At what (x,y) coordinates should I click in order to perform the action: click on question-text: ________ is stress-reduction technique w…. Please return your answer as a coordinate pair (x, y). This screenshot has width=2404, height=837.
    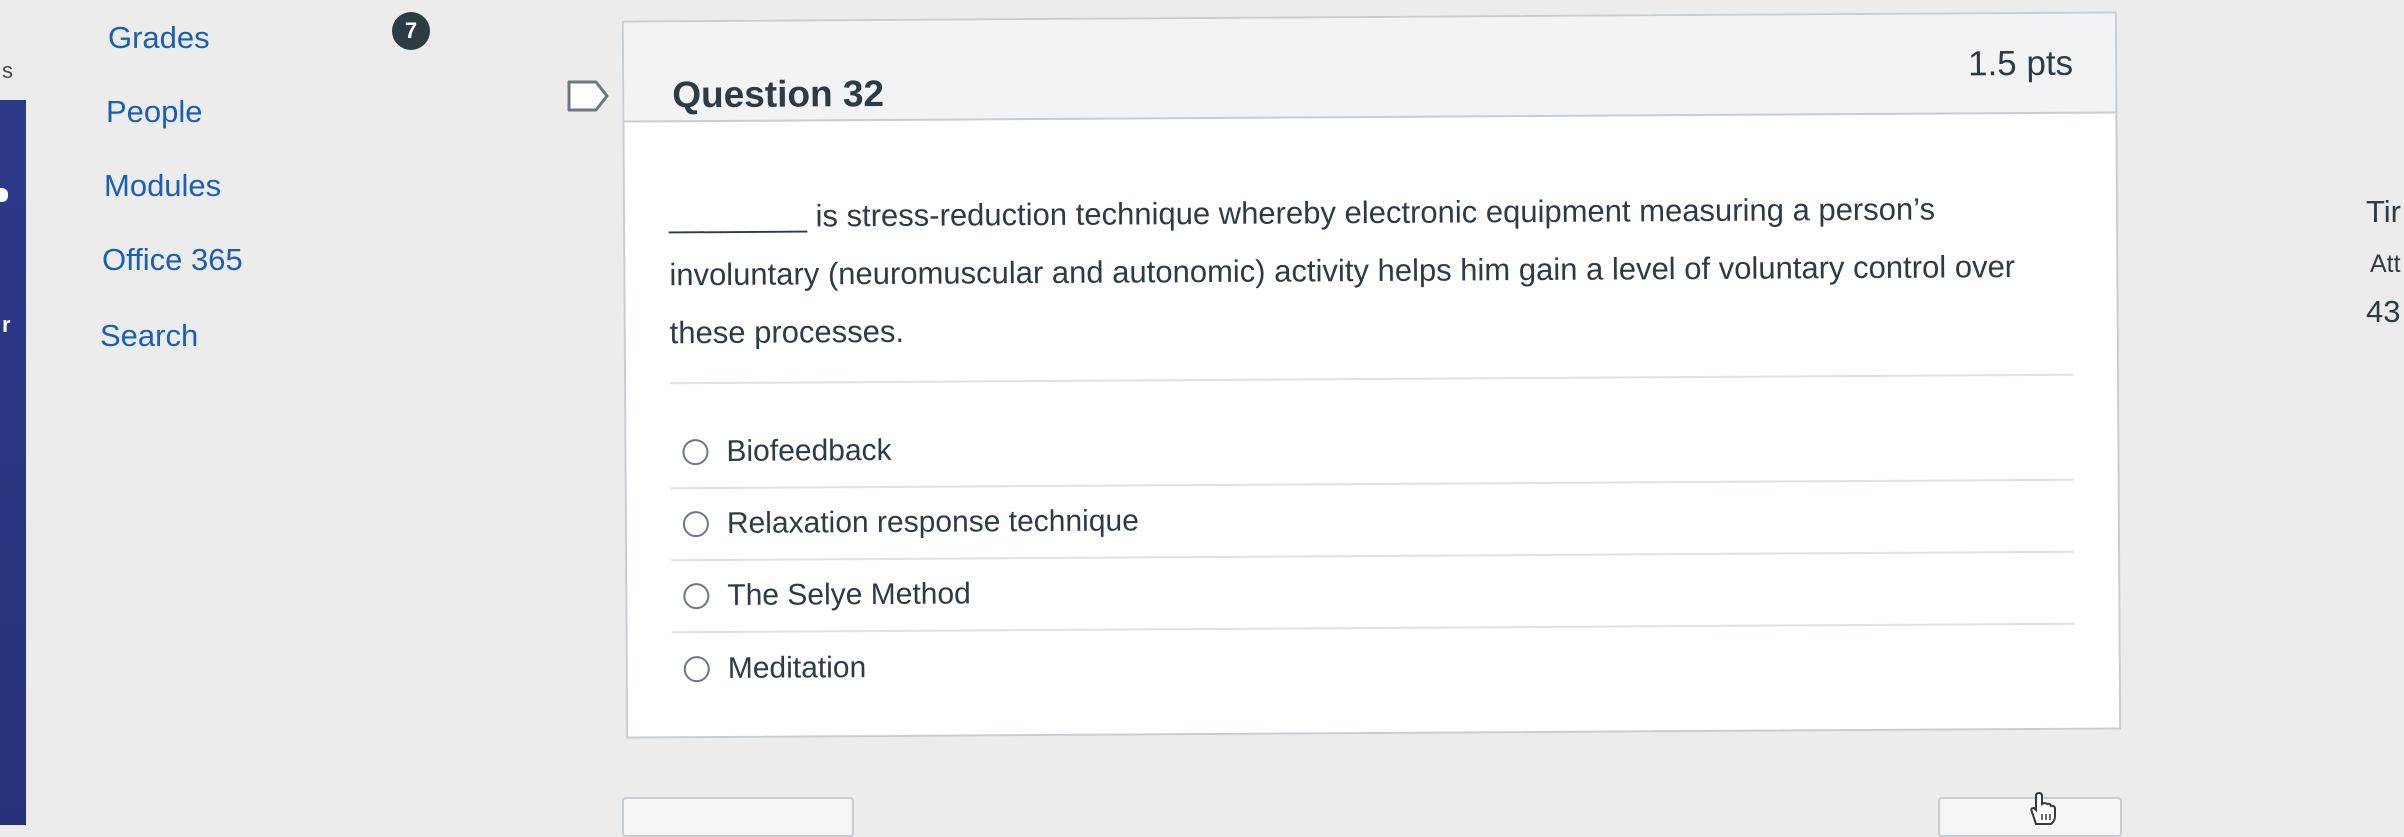
    Looking at the image, I should click on (1342, 271).